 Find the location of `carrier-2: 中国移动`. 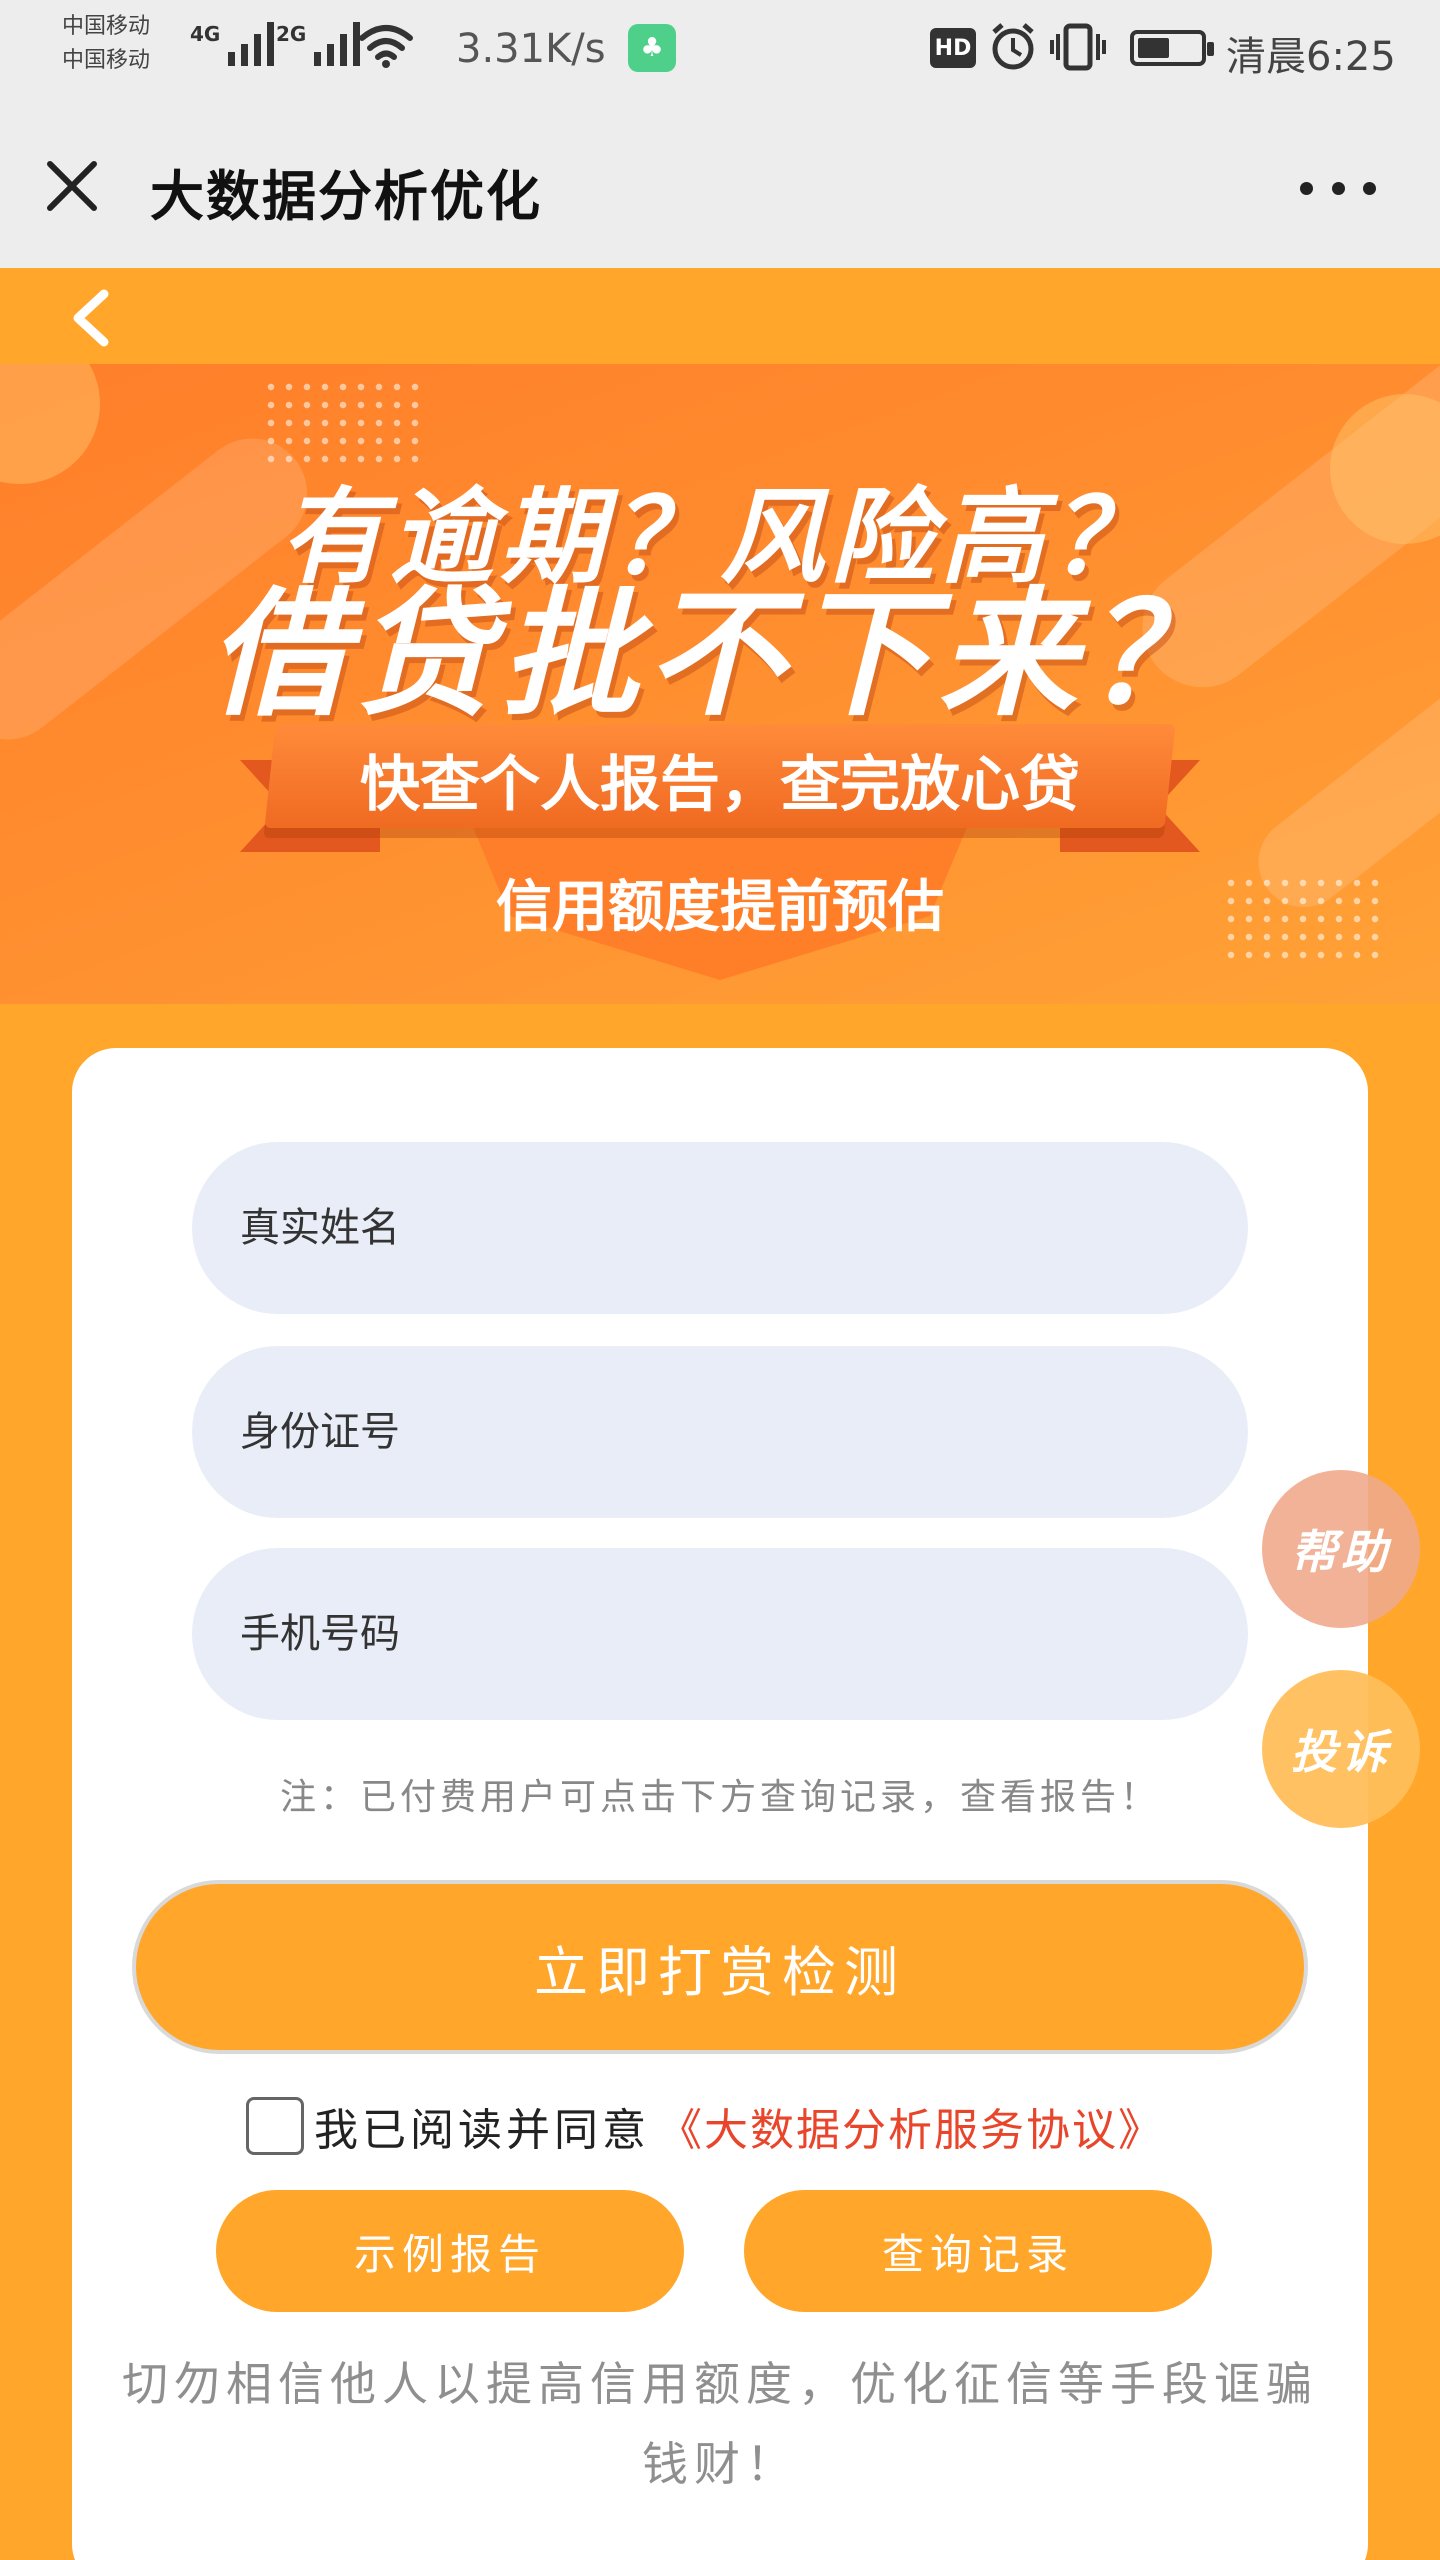

carrier-2: 中国移动 is located at coordinates (106, 60).